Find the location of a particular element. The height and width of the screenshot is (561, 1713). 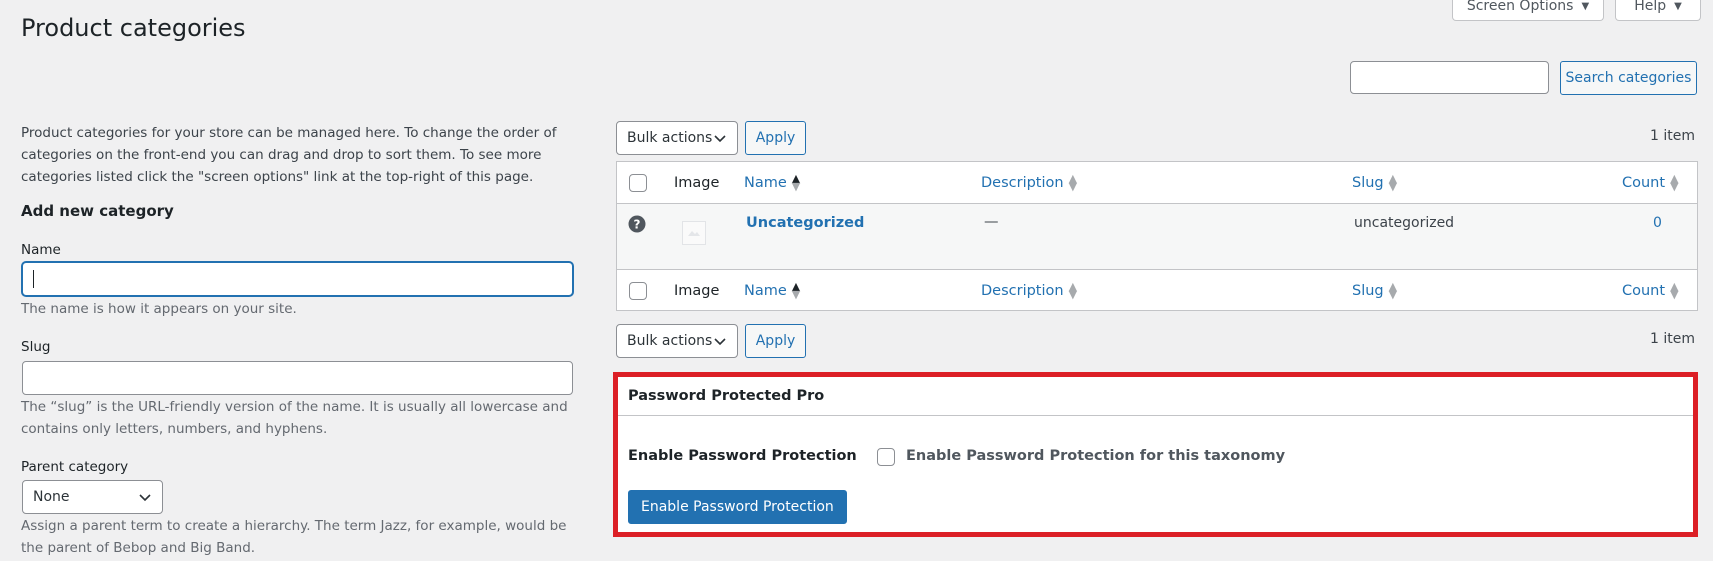

column-slug-sort-footer: Slug ▲ ▼ is located at coordinates (1374, 291).